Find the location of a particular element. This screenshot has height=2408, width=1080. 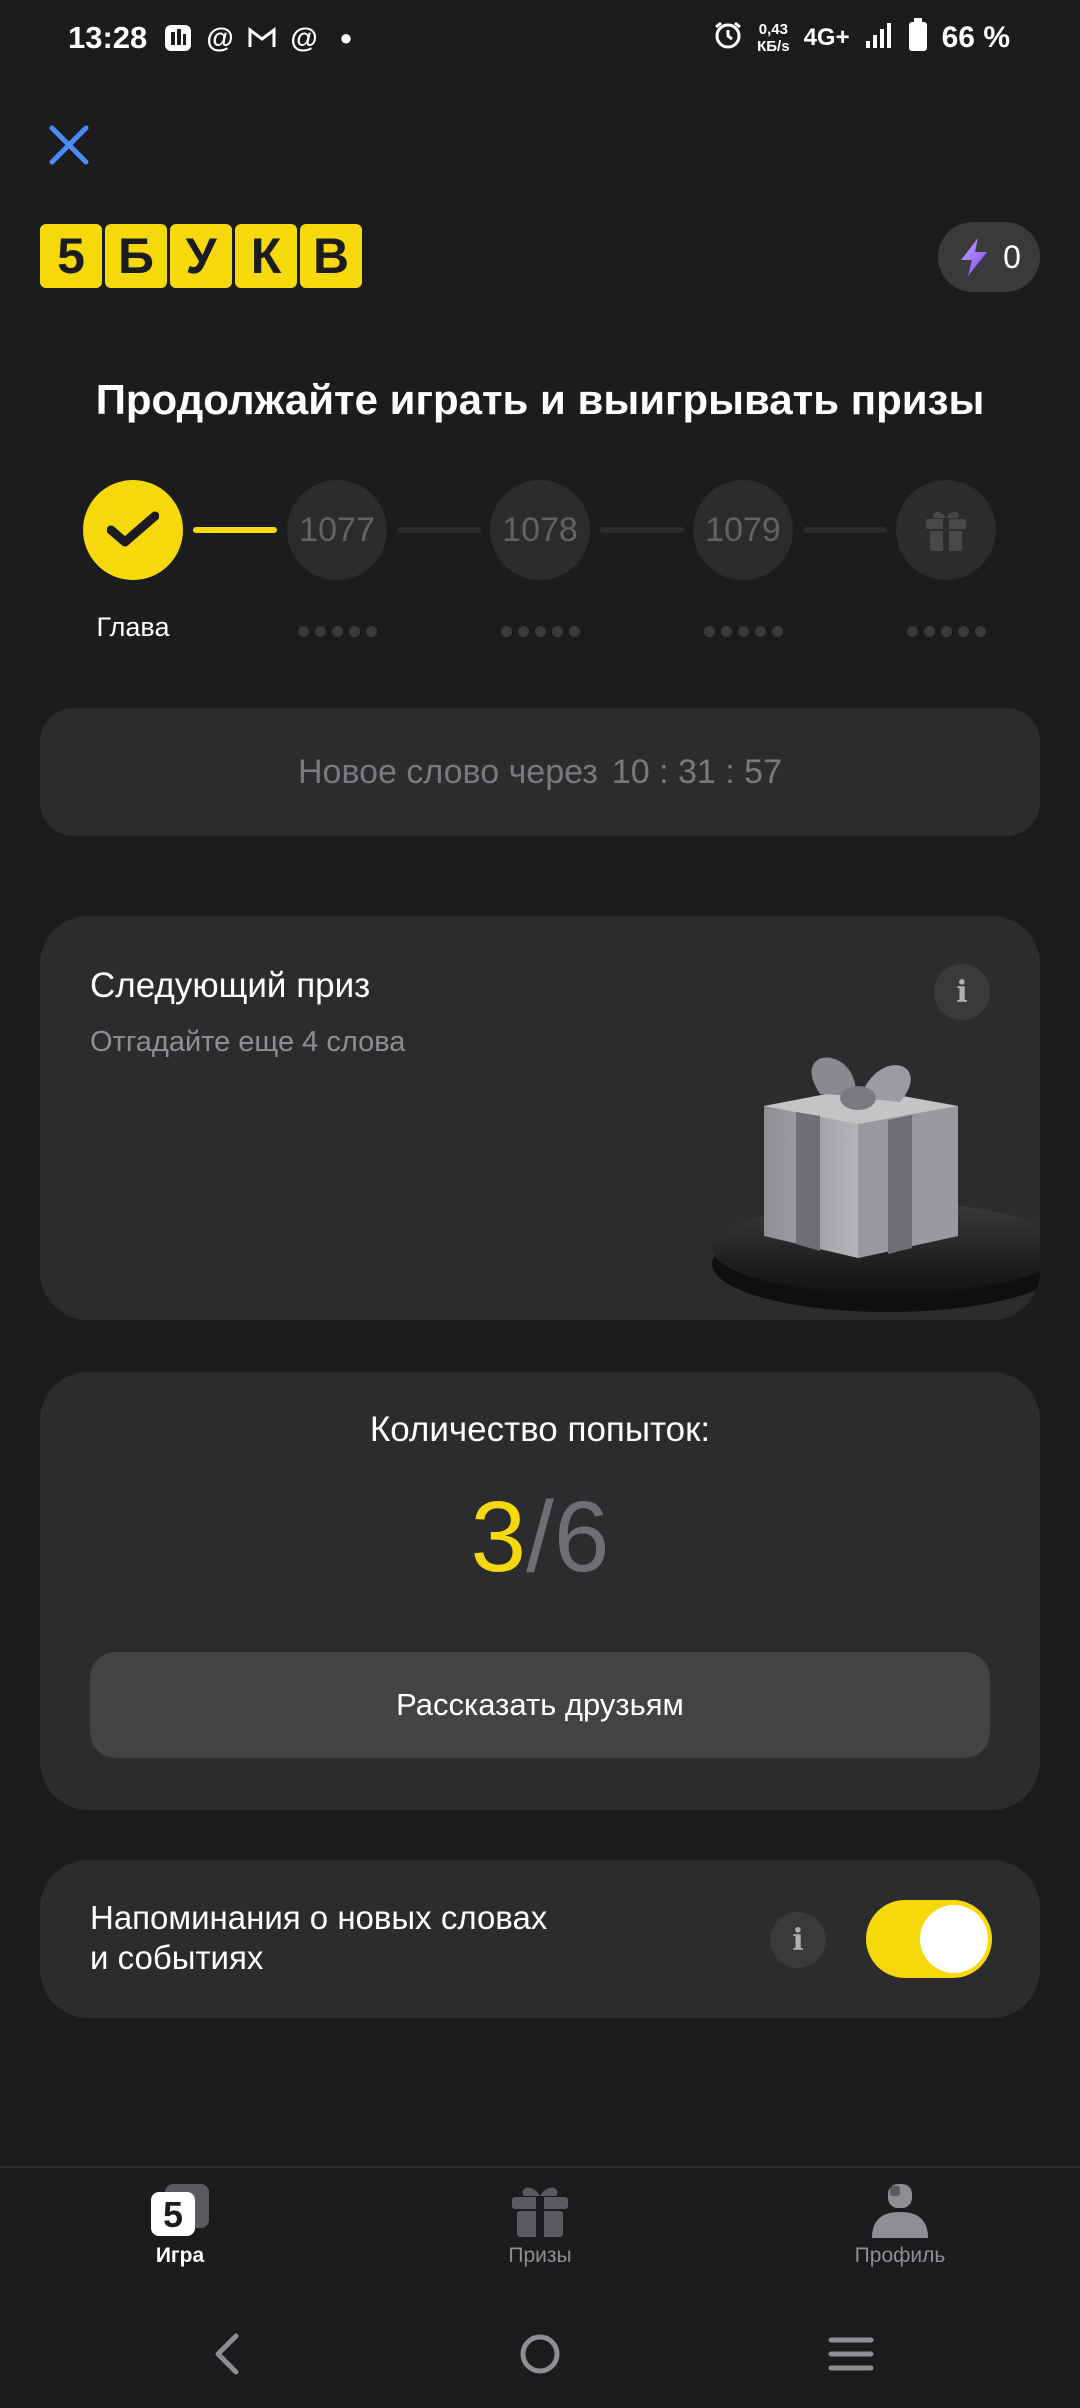

attempts-counter: 3/6 is located at coordinates (540, 1537).